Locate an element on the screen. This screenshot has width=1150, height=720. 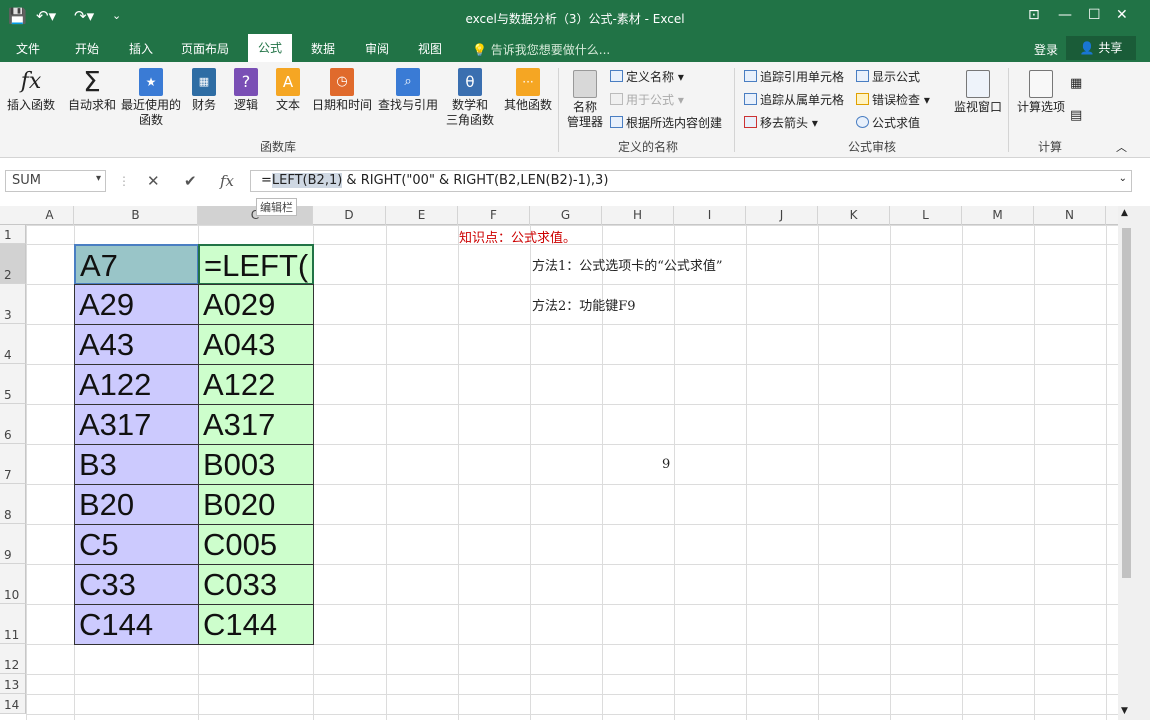
cell-b6: A317 is located at coordinates (136, 424).